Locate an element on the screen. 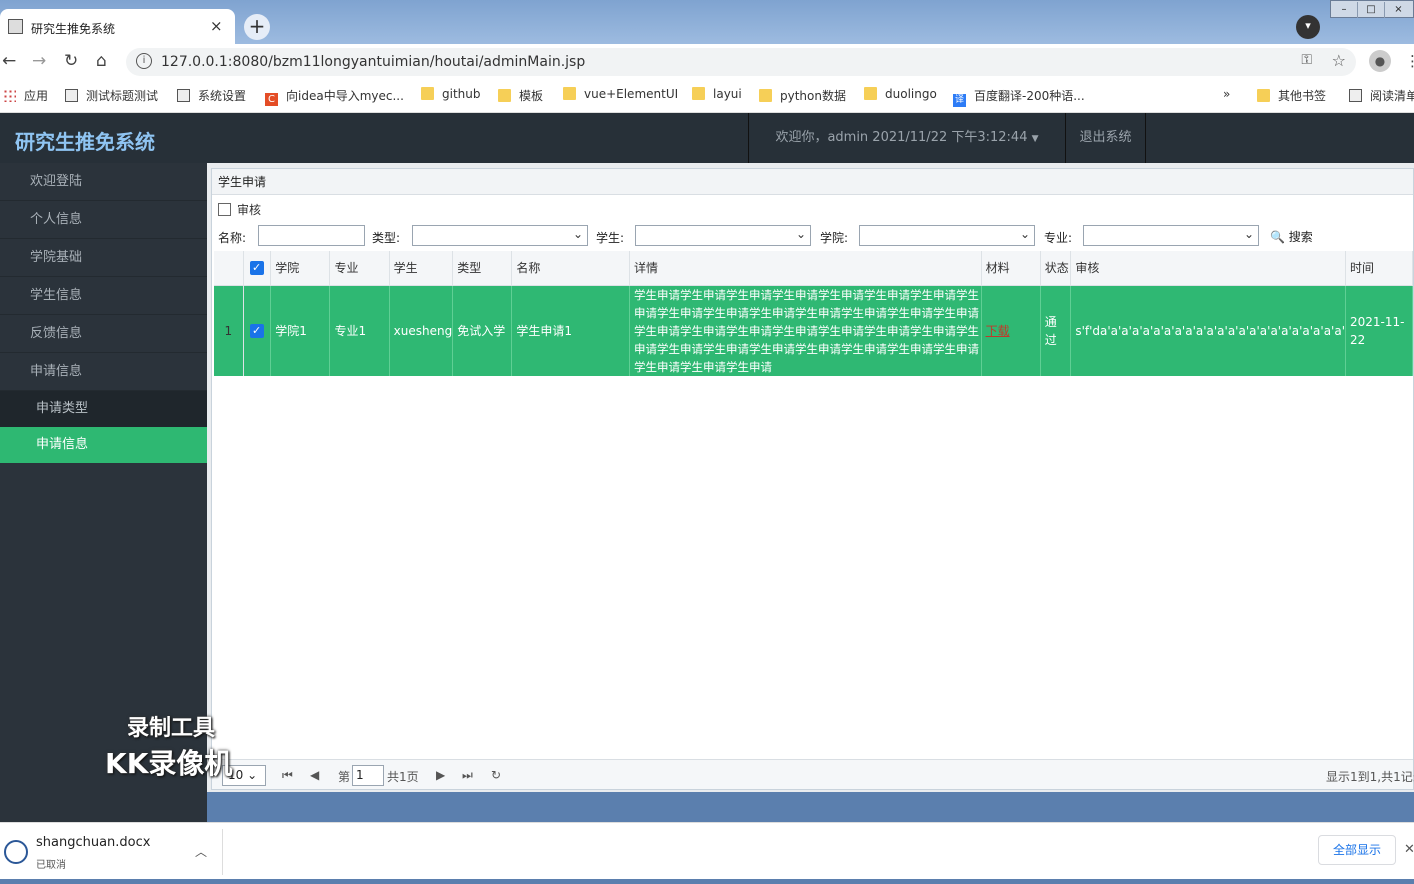 The height and width of the screenshot is (884, 1414). reload-icon: ↻ is located at coordinates (71, 61).